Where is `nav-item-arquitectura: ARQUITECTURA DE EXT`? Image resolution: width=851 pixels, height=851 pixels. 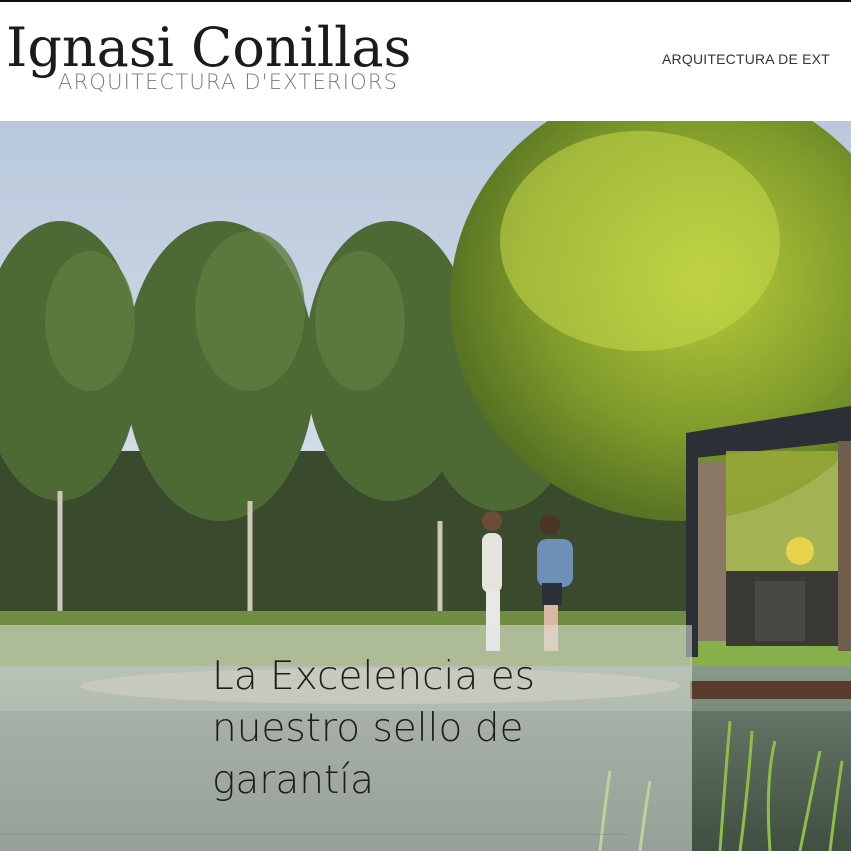 nav-item-arquitectura: ARQUITECTURA DE EXT is located at coordinates (746, 59).